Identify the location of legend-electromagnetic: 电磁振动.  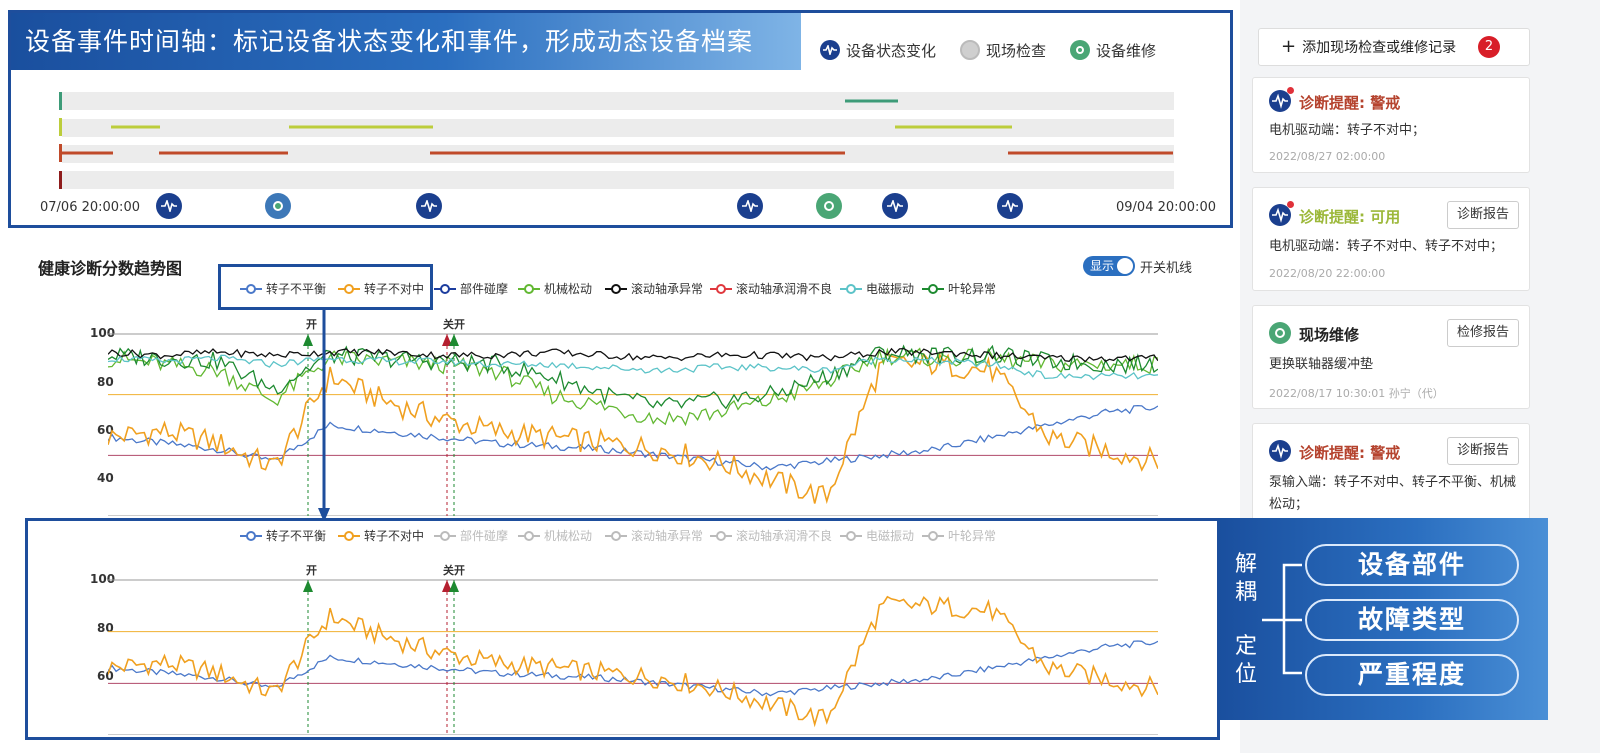
(877, 288).